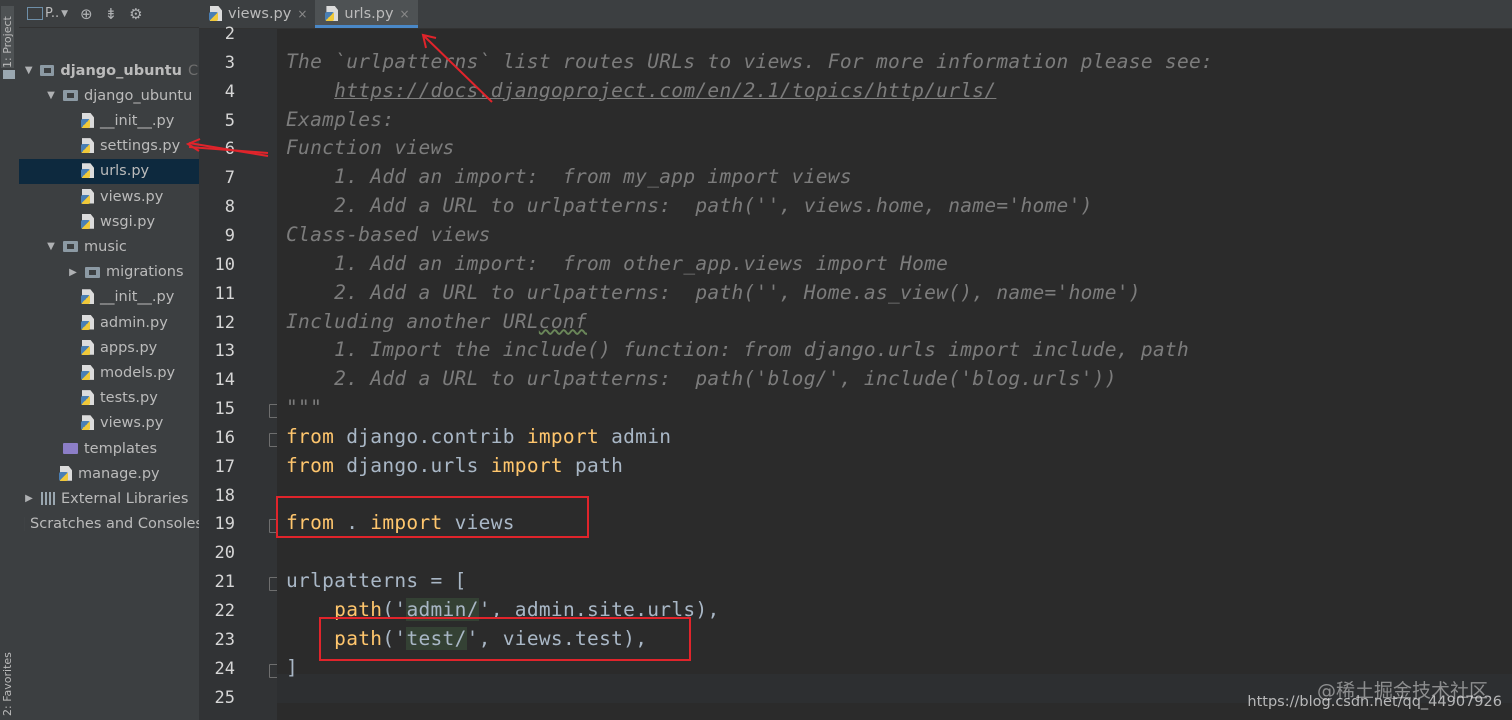 This screenshot has height=720, width=1512. Describe the element at coordinates (229, 120) in the screenshot. I see `line-number: 5` at that location.